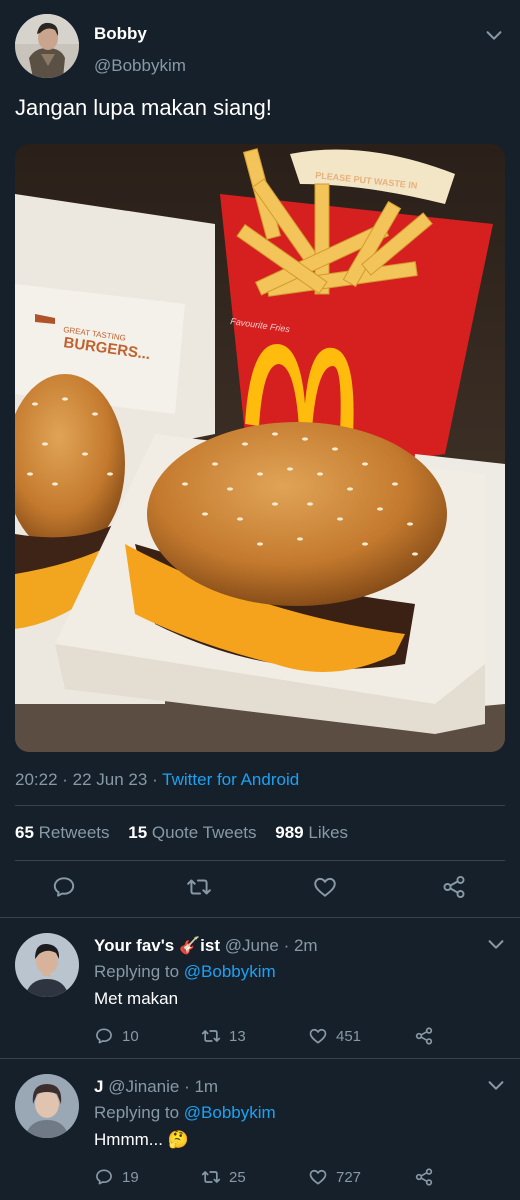 Image resolution: width=520 pixels, height=1200 pixels. I want to click on reply-actions: 19 25 727, so click(294, 1177).